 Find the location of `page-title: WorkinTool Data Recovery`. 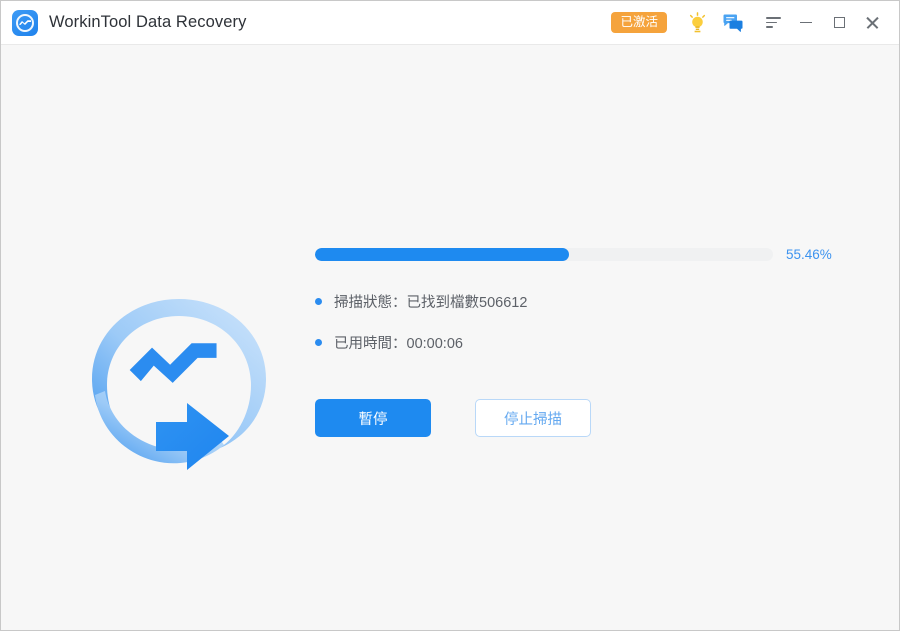

page-title: WorkinTool Data Recovery is located at coordinates (148, 22).